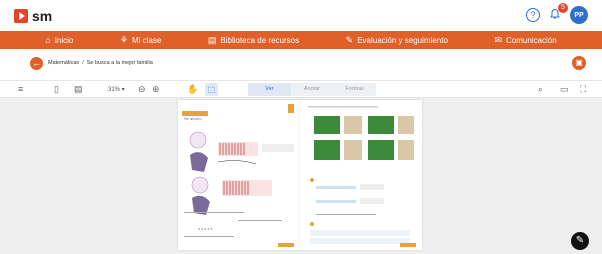 The width and height of the screenshot is (602, 254). What do you see at coordinates (21, 16) in the screenshot?
I see `logo-mark` at bounding box center [21, 16].